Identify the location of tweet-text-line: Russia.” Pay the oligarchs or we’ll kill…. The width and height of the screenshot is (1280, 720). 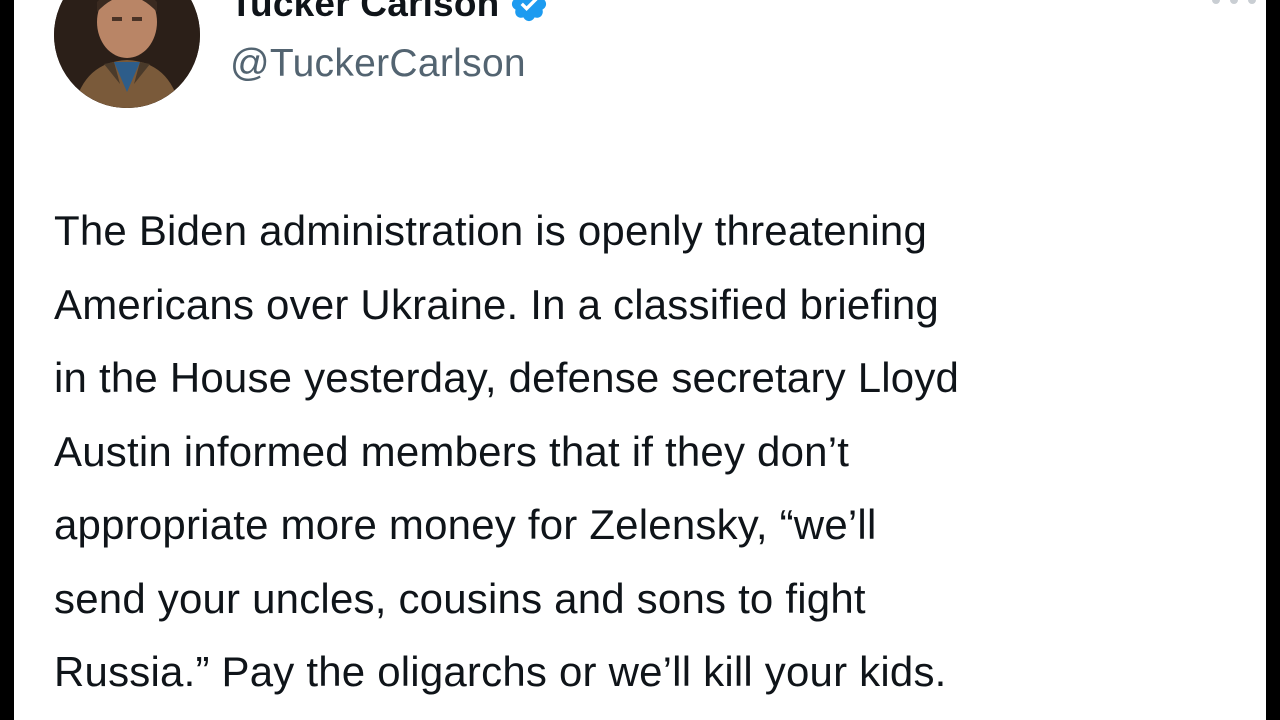
(500, 671).